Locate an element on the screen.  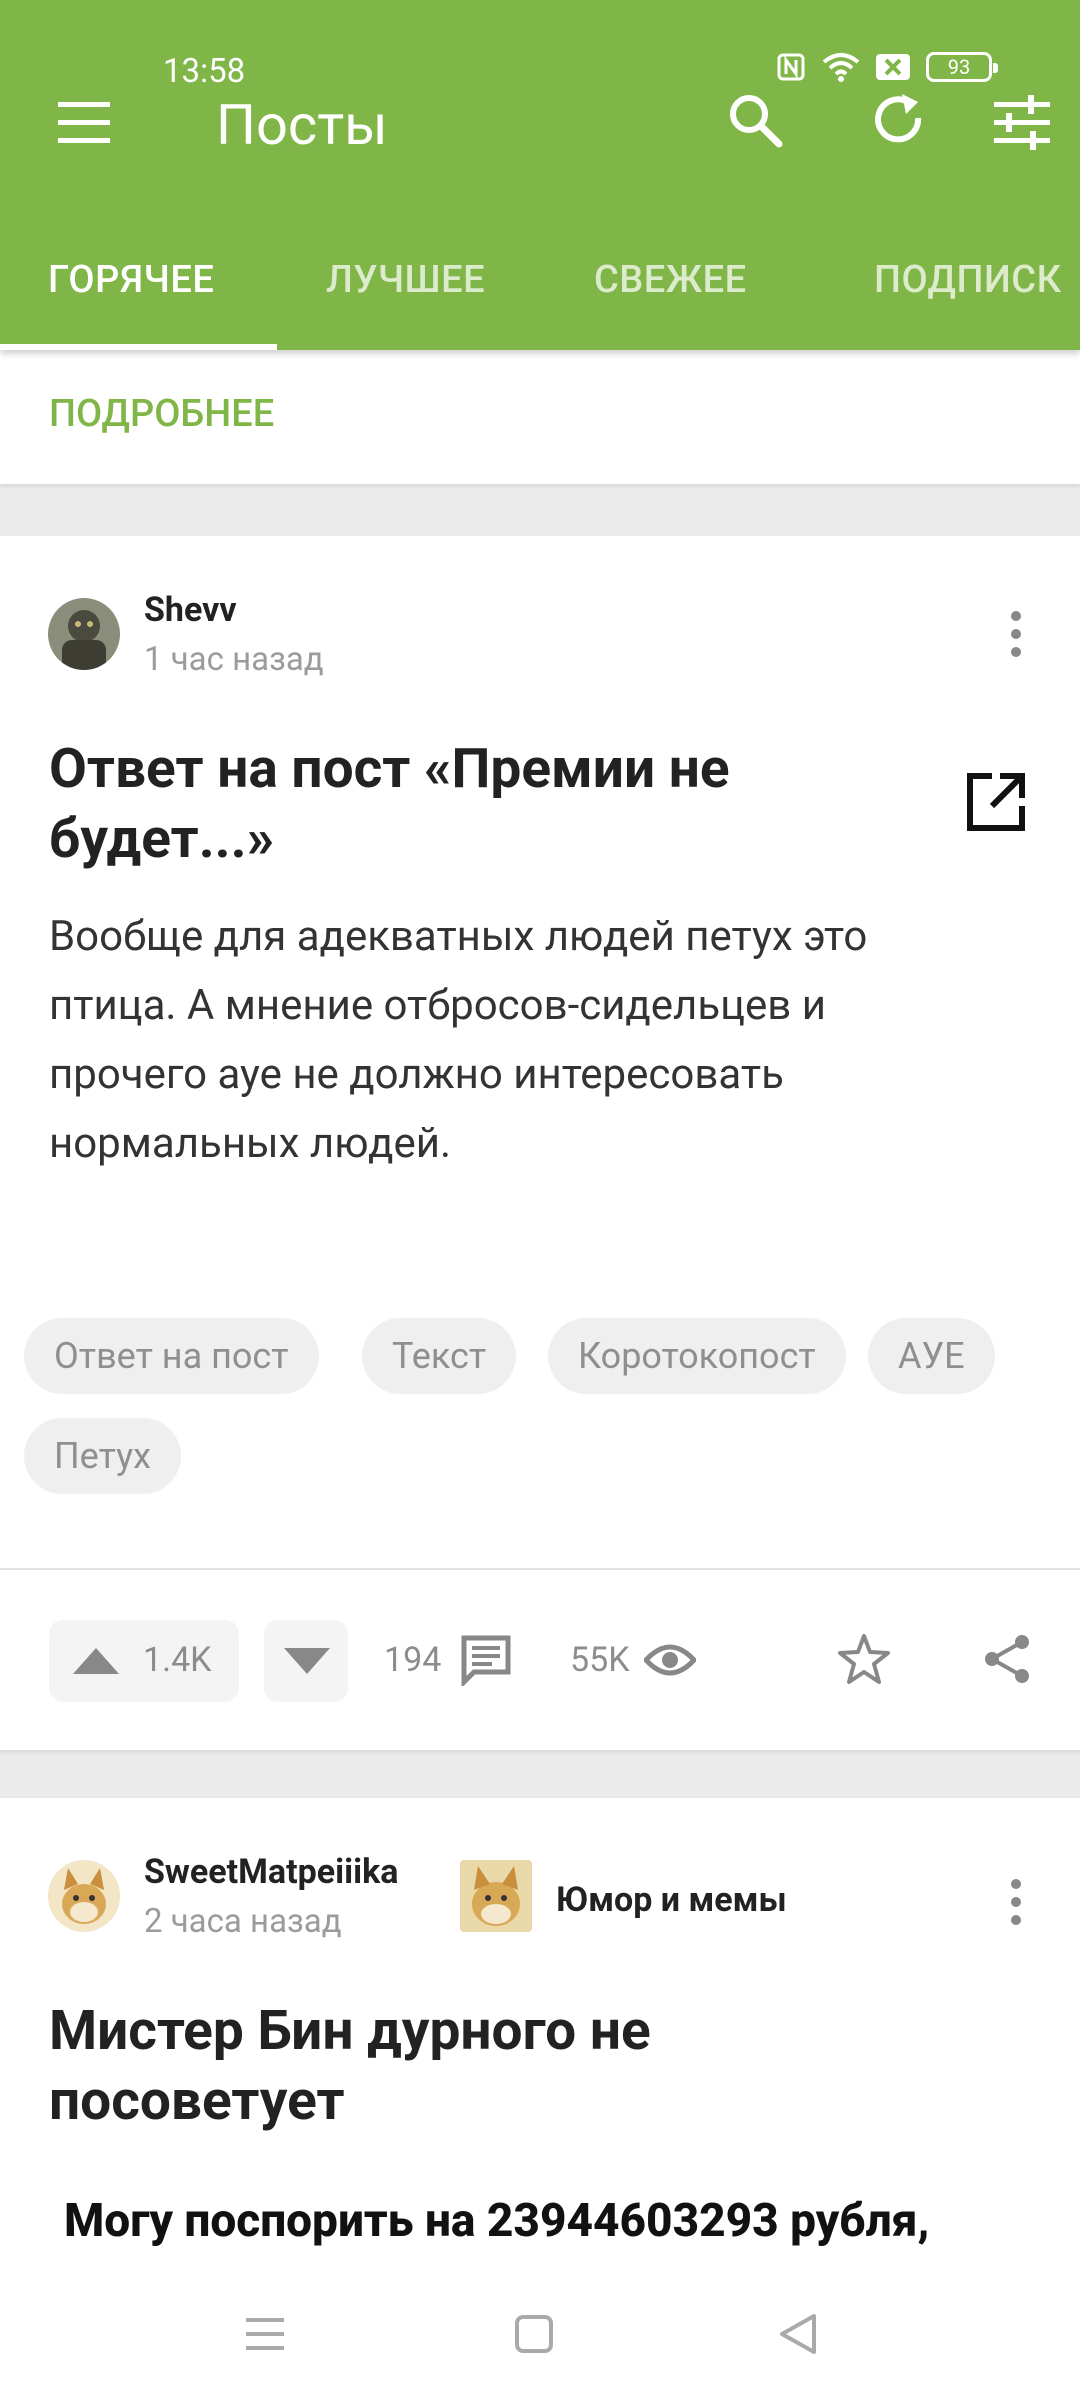
eye-icon is located at coordinates (670, 1660).